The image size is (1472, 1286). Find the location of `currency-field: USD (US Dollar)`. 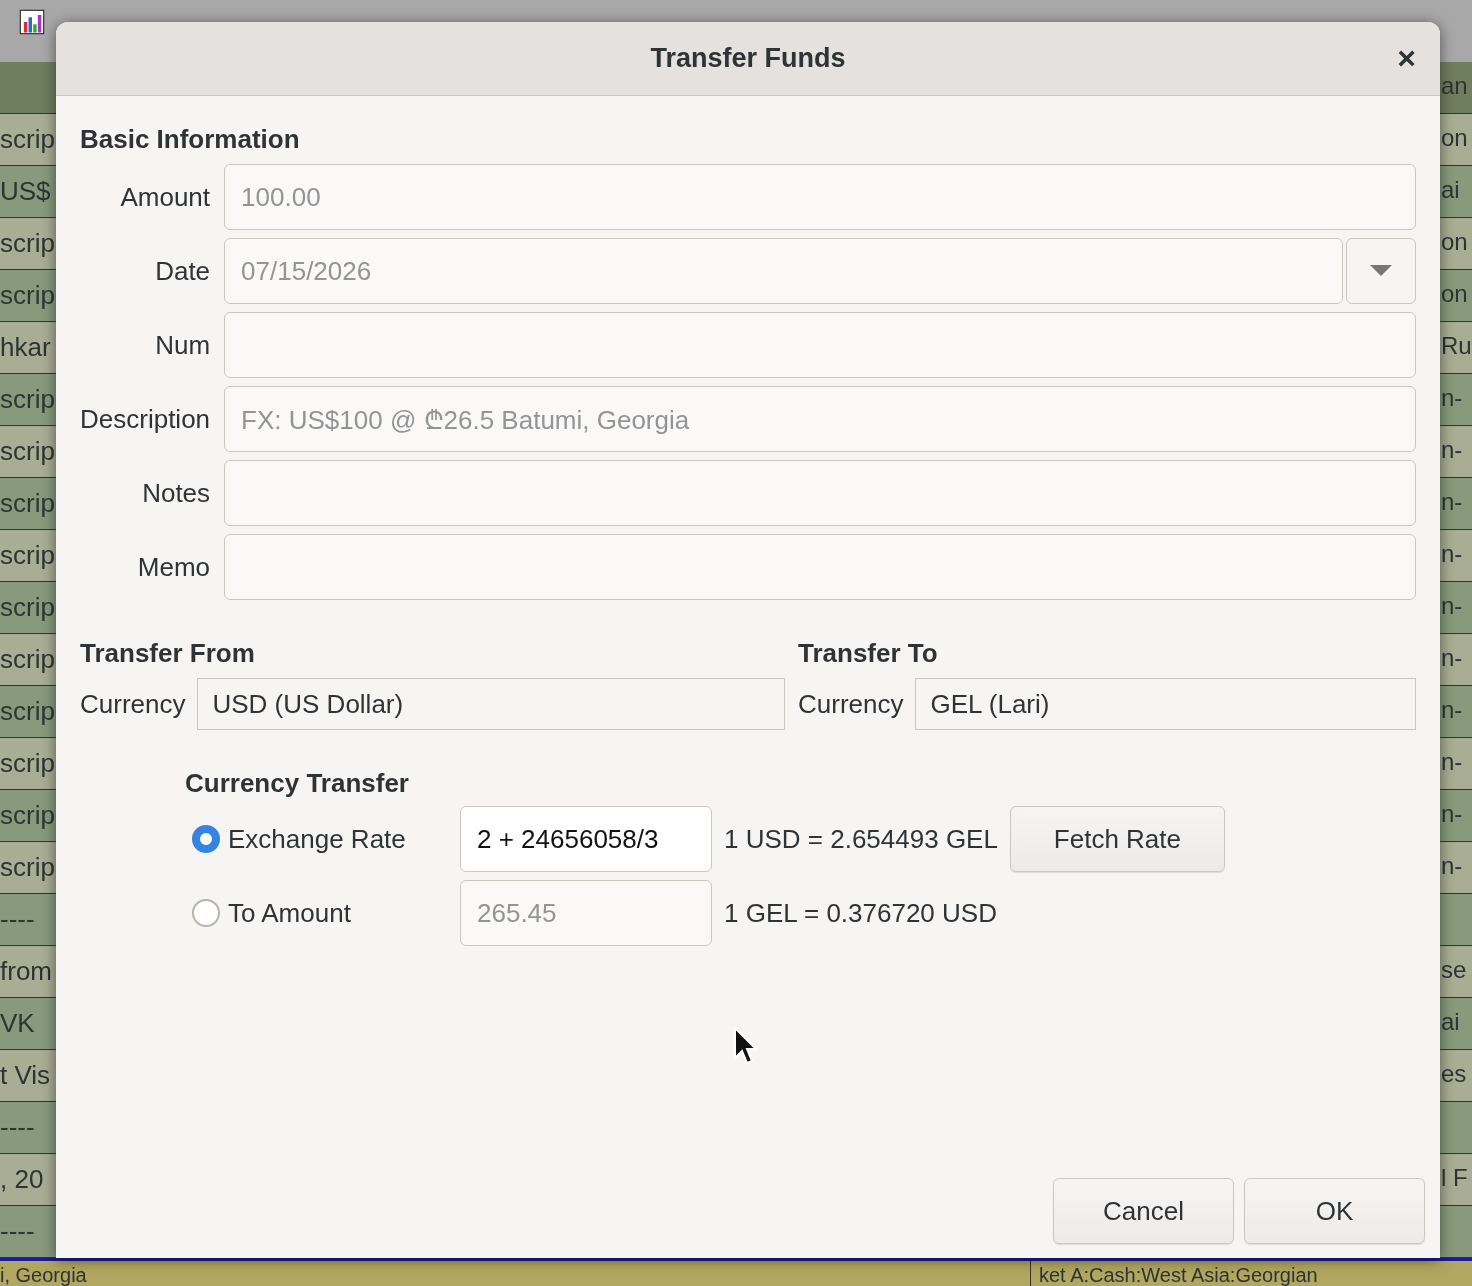

currency-field: USD (US Dollar) is located at coordinates (491, 704).